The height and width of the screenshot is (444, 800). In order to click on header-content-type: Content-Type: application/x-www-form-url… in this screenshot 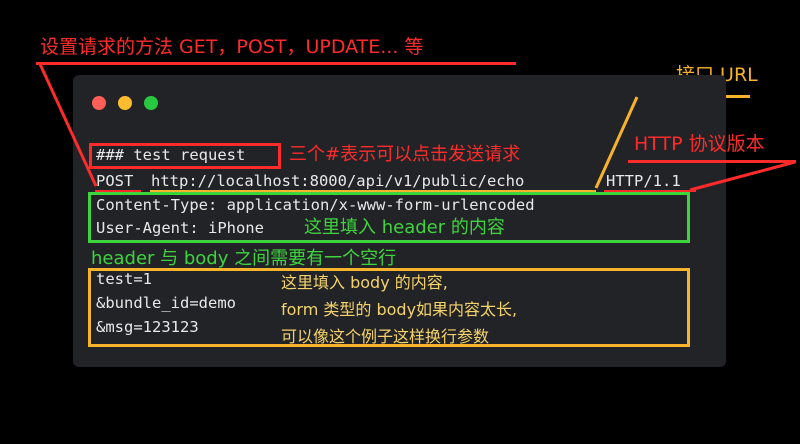, I will do `click(315, 205)`.